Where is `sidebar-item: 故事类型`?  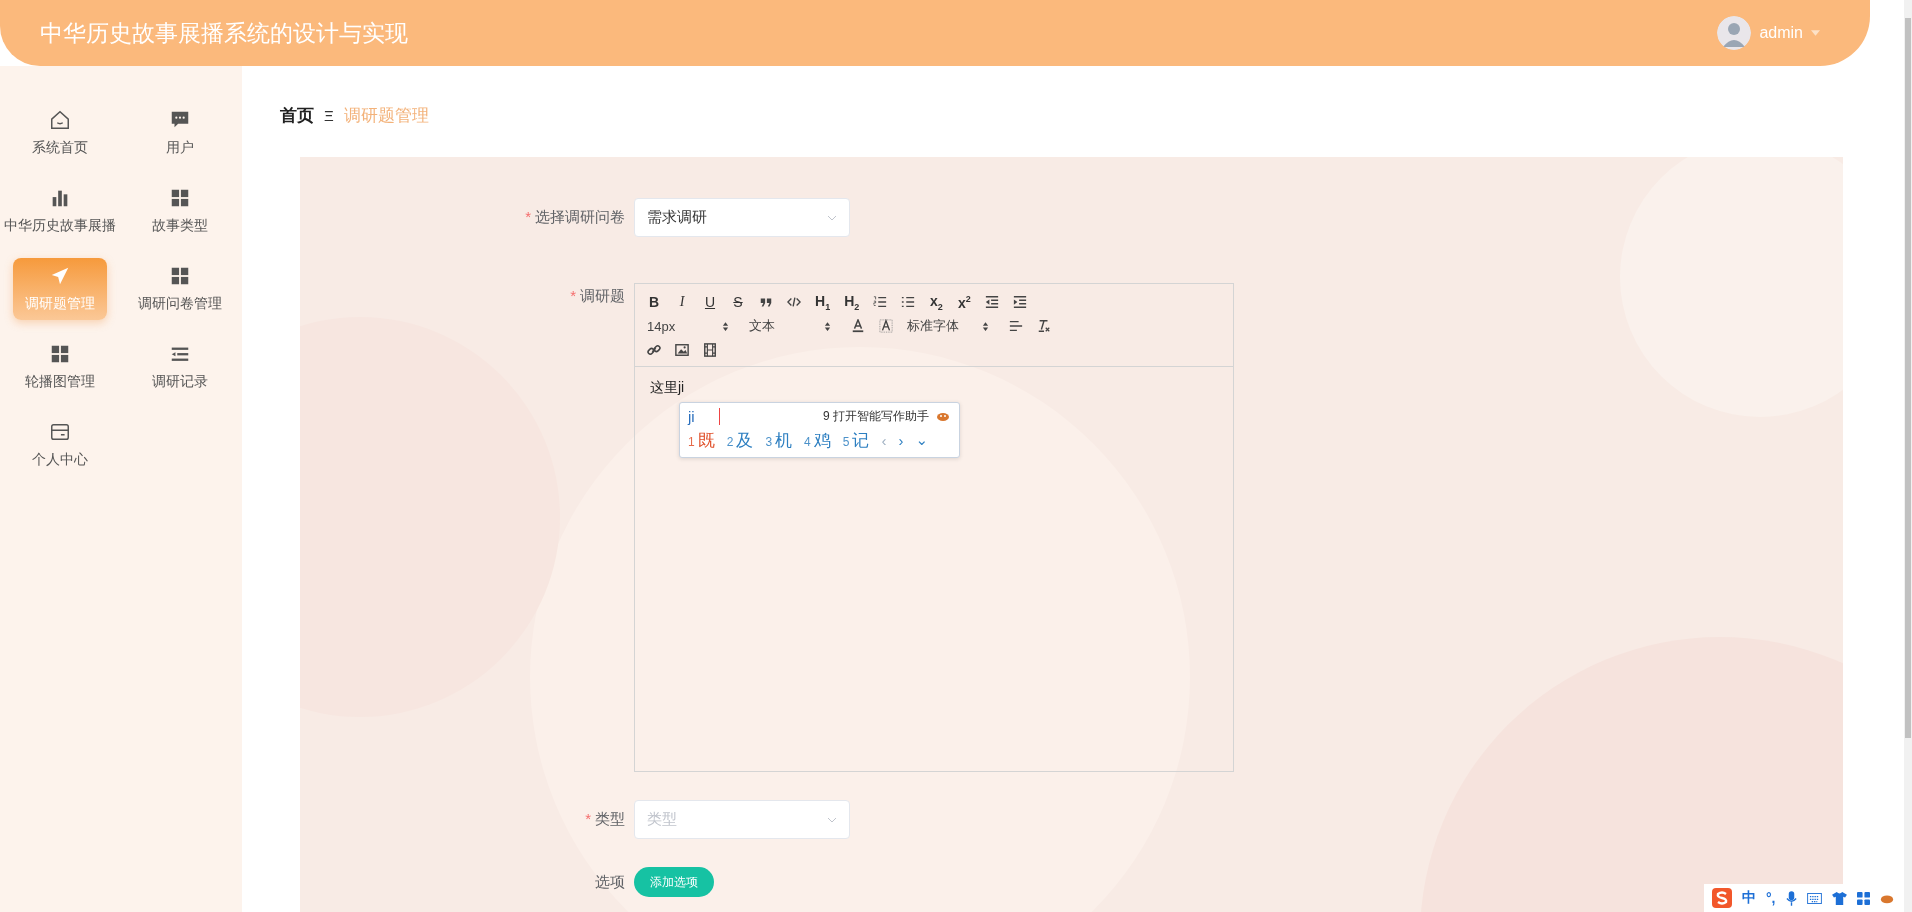 sidebar-item: 故事类型 is located at coordinates (180, 211).